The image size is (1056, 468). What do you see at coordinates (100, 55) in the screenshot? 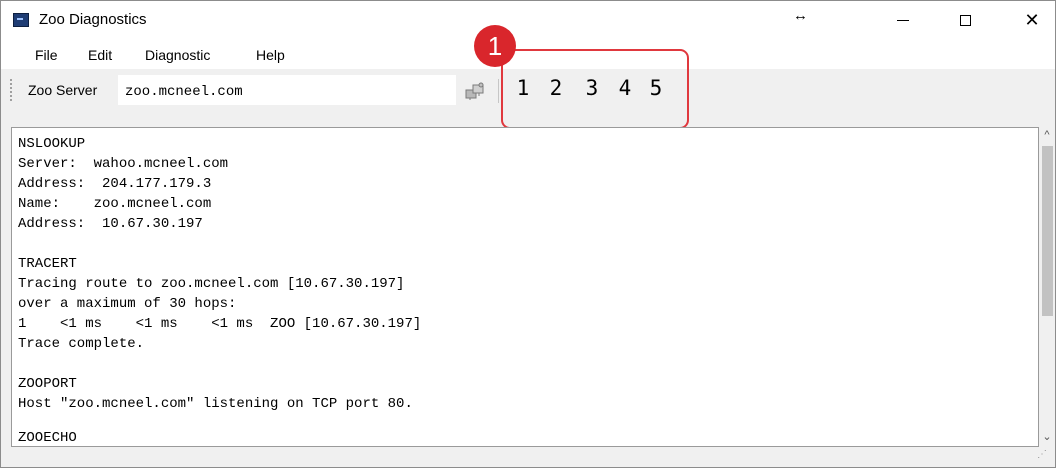
I see `menu-edit: Edit` at bounding box center [100, 55].